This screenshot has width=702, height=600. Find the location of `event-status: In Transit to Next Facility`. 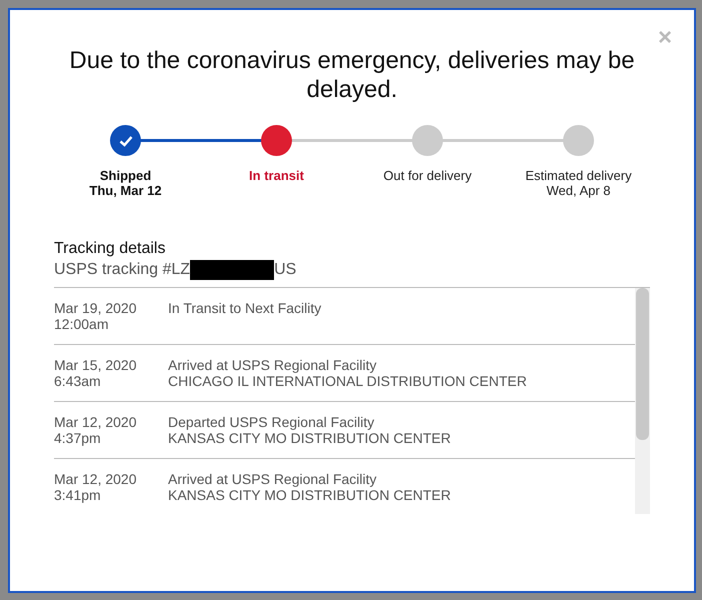

event-status: In Transit to Next Facility is located at coordinates (245, 308).